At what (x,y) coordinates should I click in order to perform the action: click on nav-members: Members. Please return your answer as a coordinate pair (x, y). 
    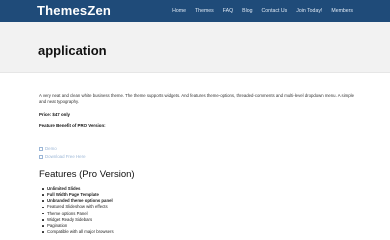
    Looking at the image, I should click on (342, 11).